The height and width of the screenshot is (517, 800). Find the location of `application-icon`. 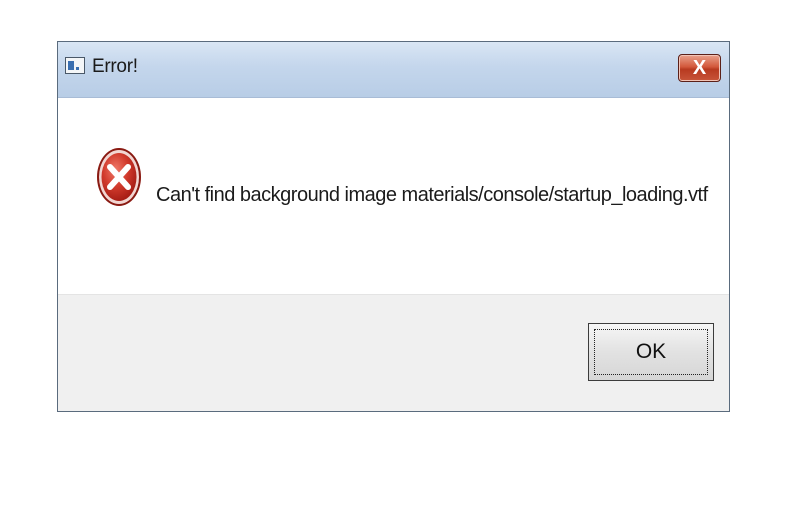

application-icon is located at coordinates (75, 65).